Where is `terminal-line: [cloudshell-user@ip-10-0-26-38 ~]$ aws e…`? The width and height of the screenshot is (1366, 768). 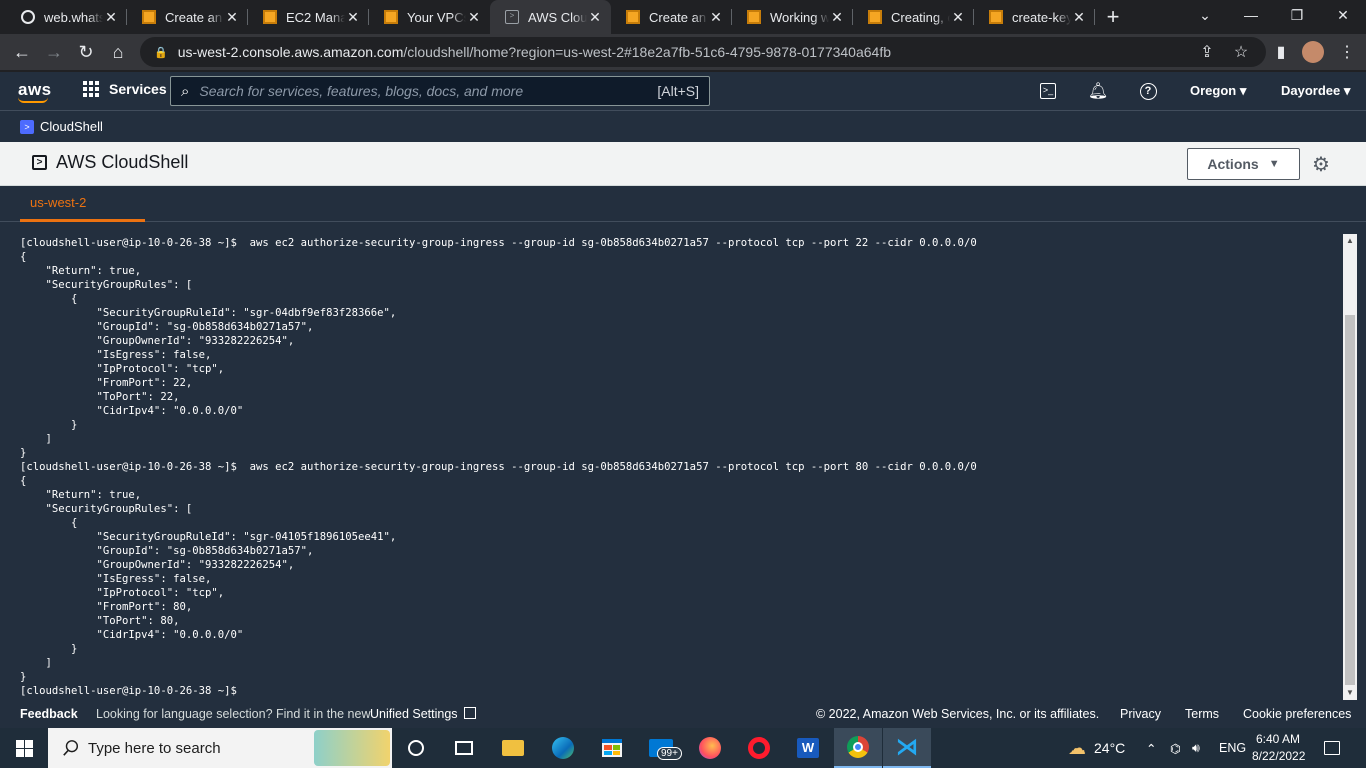 terminal-line: [cloudshell-user@ip-10-0-26-38 ~]$ aws e… is located at coordinates (498, 467).